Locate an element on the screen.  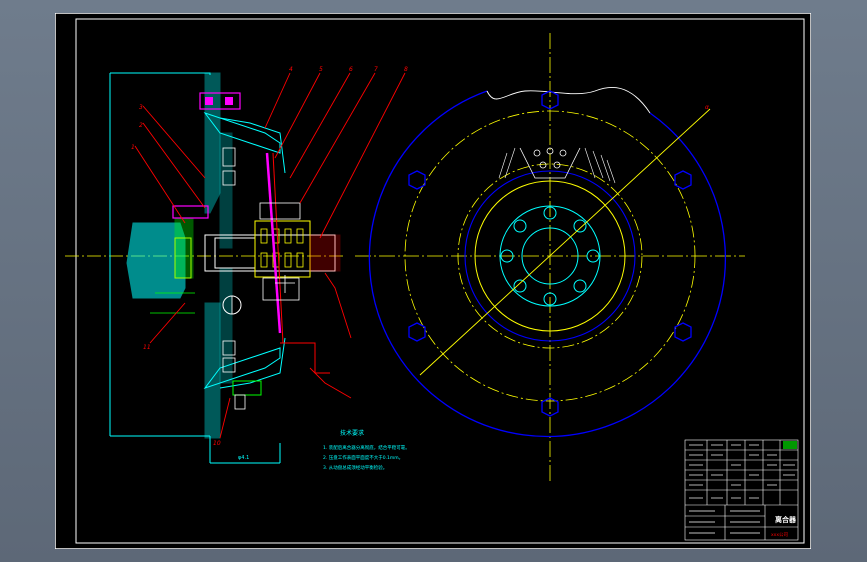
tech-notes-title: 技术要求 is located at coordinates (352, 433).